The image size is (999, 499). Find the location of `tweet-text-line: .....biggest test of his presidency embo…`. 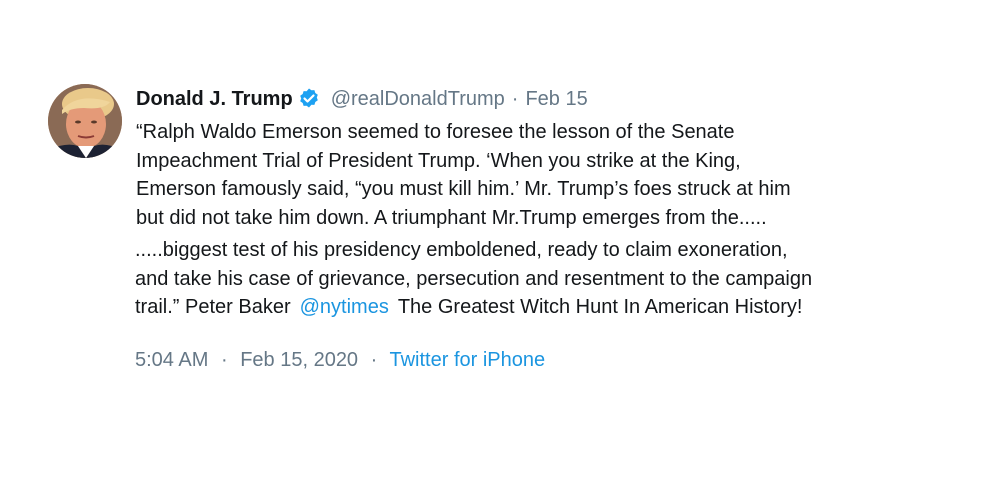

tweet-text-line: .....biggest test of his presidency embo… is located at coordinates (461, 250).